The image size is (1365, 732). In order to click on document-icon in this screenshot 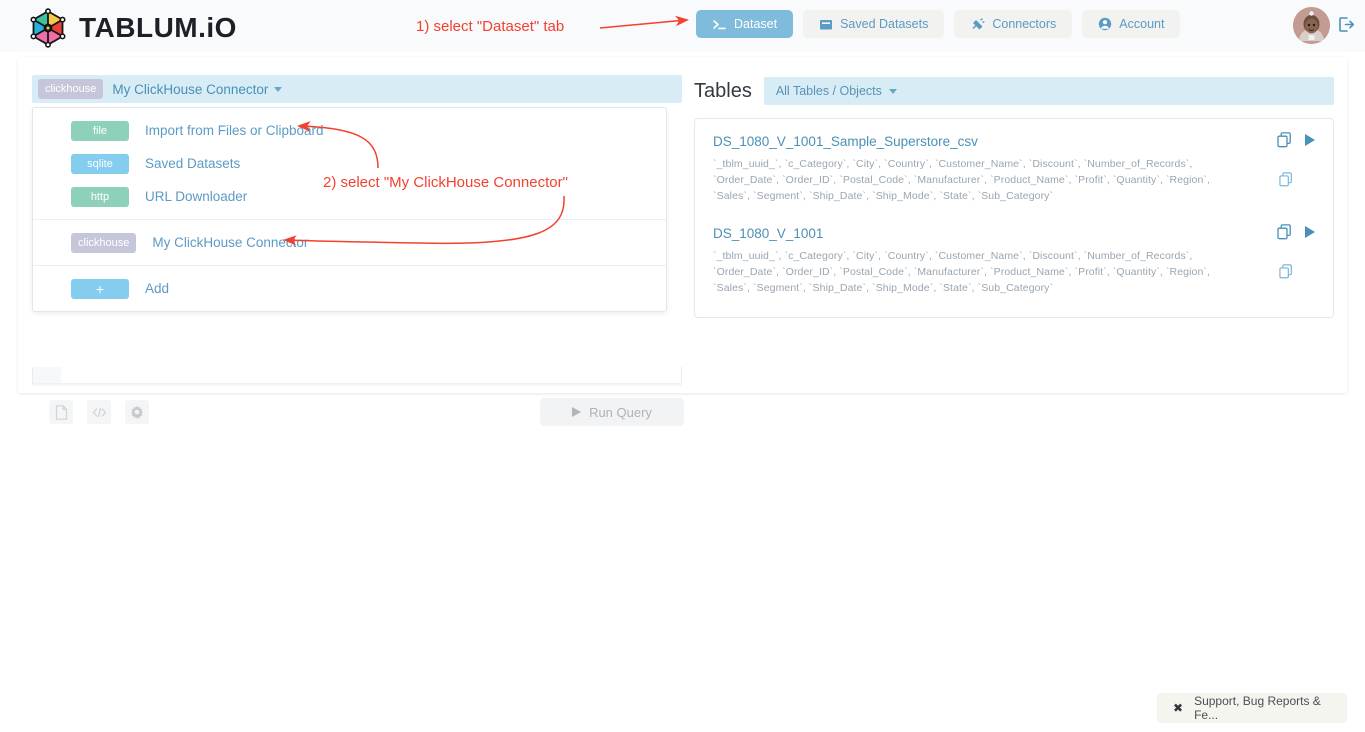, I will do `click(61, 412)`.